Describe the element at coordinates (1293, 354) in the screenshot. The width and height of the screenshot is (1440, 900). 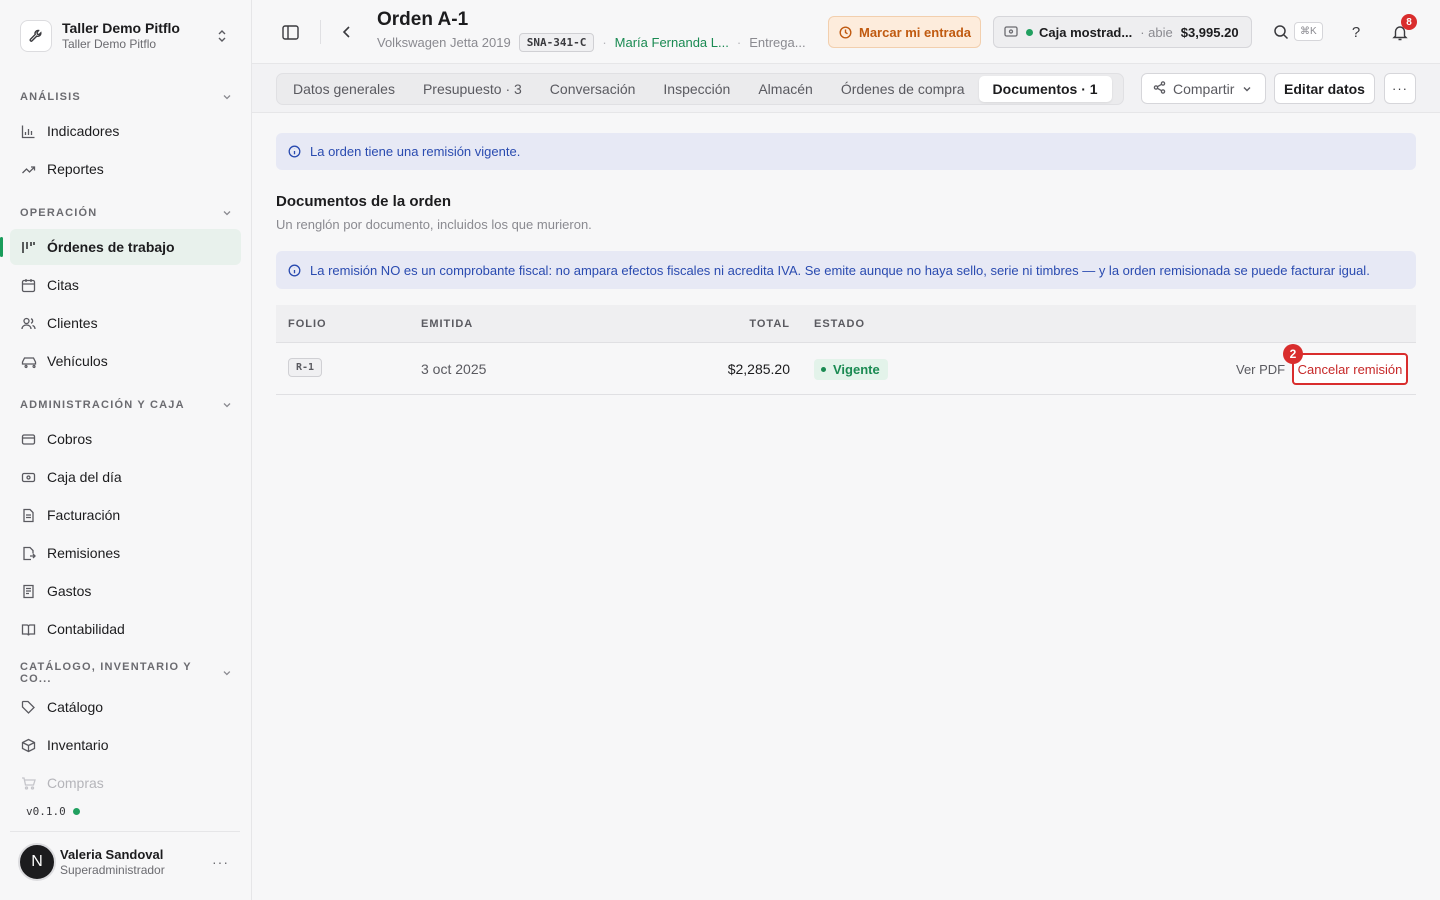
I see `step-badge: 2` at that location.